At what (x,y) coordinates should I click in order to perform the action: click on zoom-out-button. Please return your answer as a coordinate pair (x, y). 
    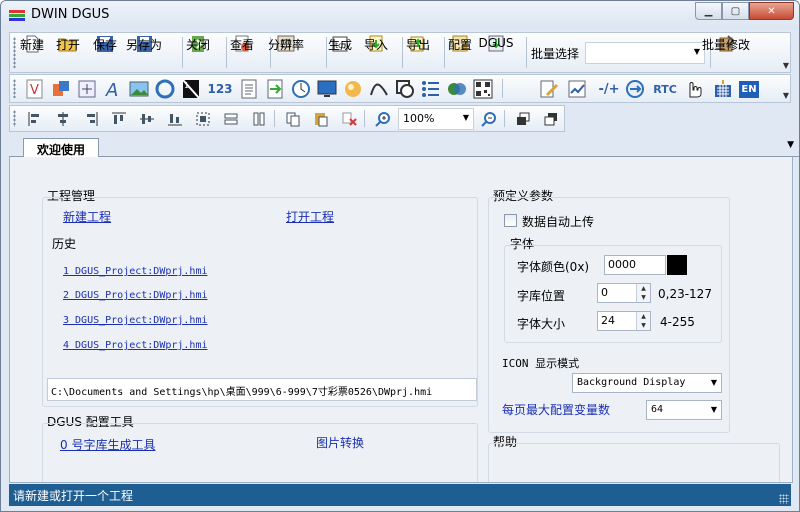
    Looking at the image, I should click on (489, 119).